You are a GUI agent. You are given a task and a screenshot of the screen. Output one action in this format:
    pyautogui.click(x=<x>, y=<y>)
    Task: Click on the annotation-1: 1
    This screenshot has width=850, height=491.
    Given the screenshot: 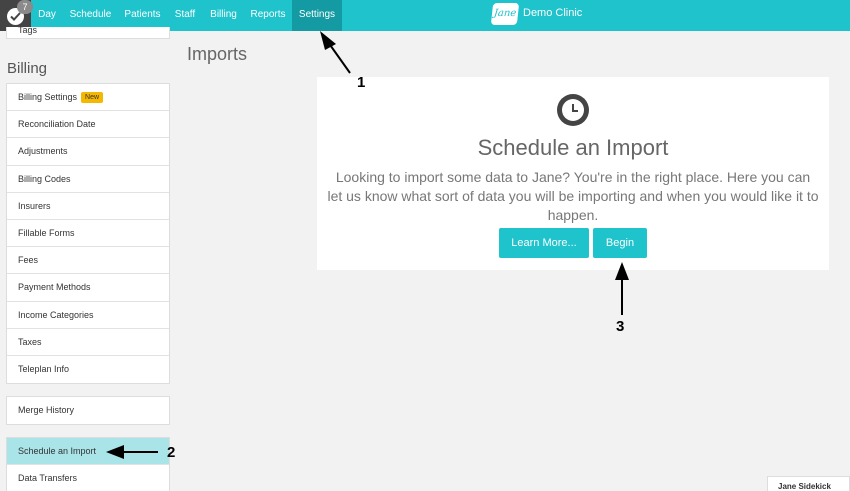 What is the action you would take?
    pyautogui.click(x=361, y=82)
    